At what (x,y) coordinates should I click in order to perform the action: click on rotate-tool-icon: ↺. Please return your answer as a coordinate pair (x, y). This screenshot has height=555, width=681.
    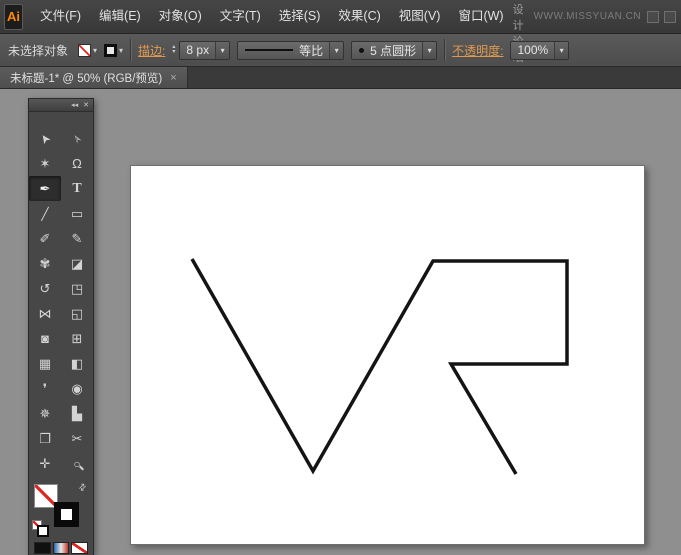
    Looking at the image, I should click on (45, 288).